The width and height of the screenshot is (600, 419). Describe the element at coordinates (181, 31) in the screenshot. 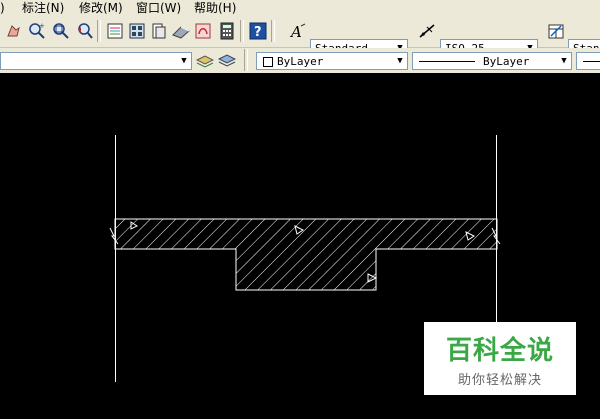

I see `sheet-set-manager-icon` at that location.